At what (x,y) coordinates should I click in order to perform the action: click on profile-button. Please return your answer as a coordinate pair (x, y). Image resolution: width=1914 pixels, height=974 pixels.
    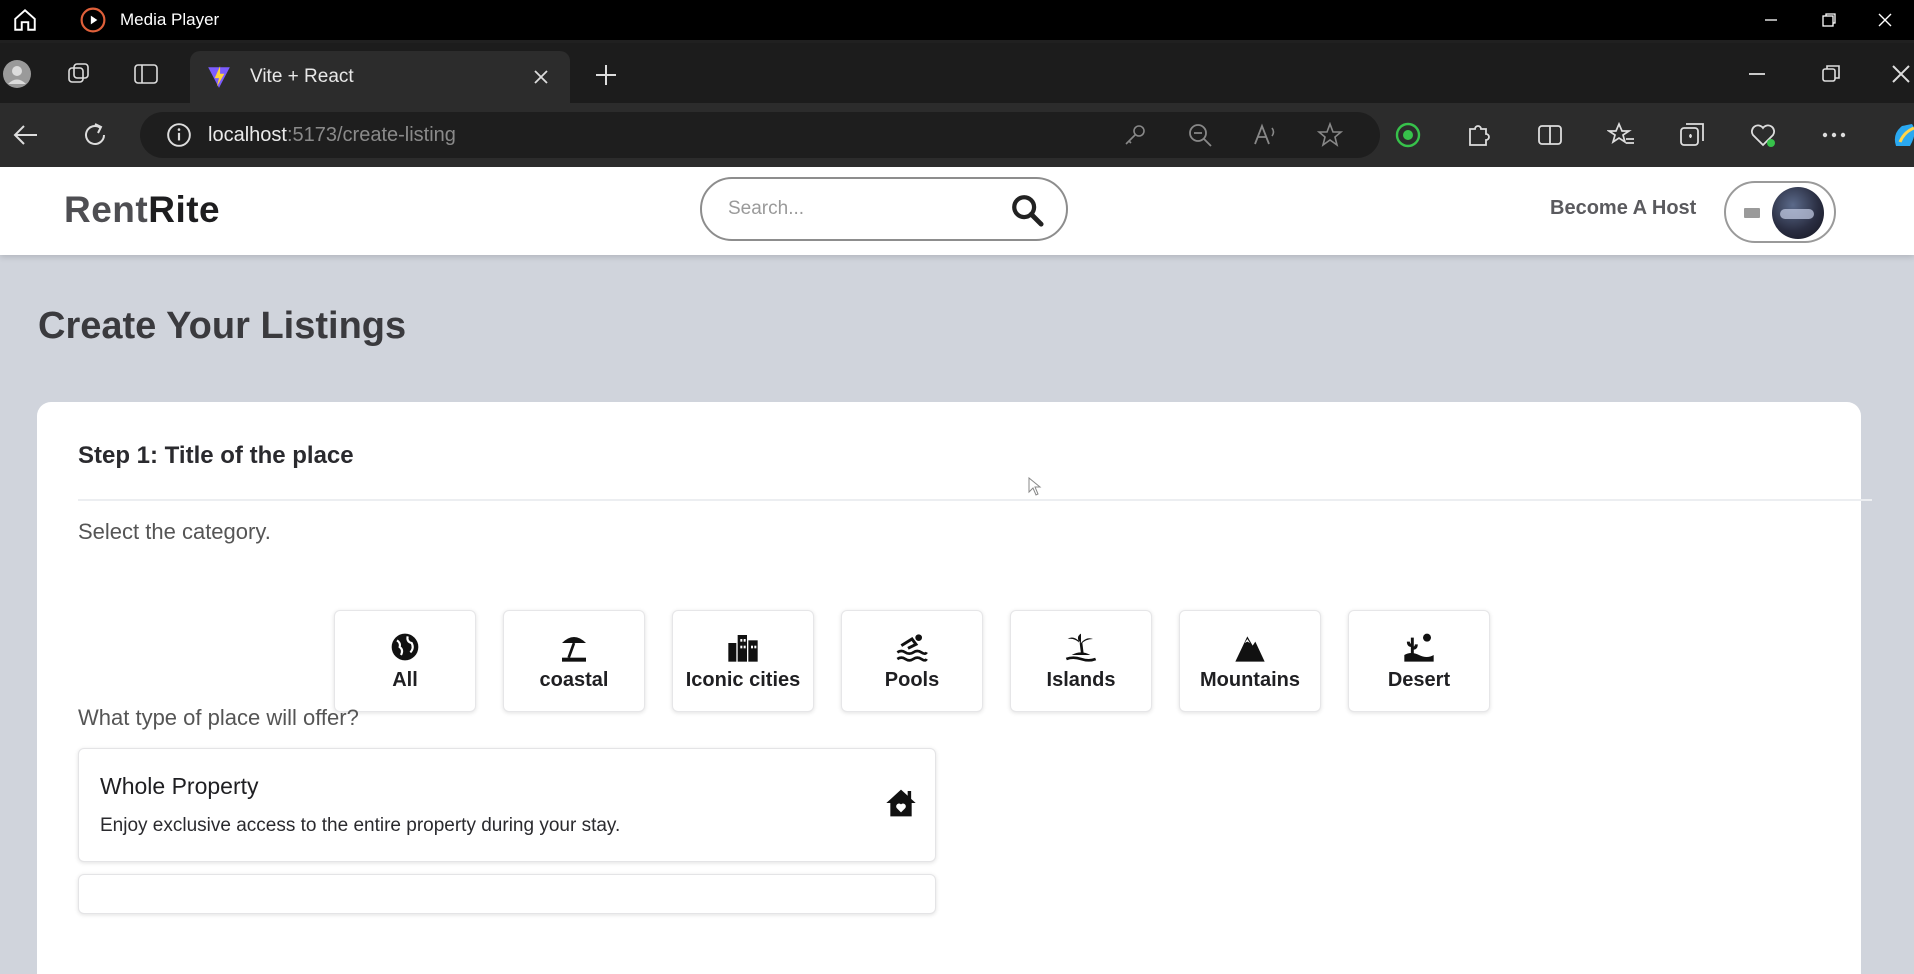
    Looking at the image, I should click on (17, 74).